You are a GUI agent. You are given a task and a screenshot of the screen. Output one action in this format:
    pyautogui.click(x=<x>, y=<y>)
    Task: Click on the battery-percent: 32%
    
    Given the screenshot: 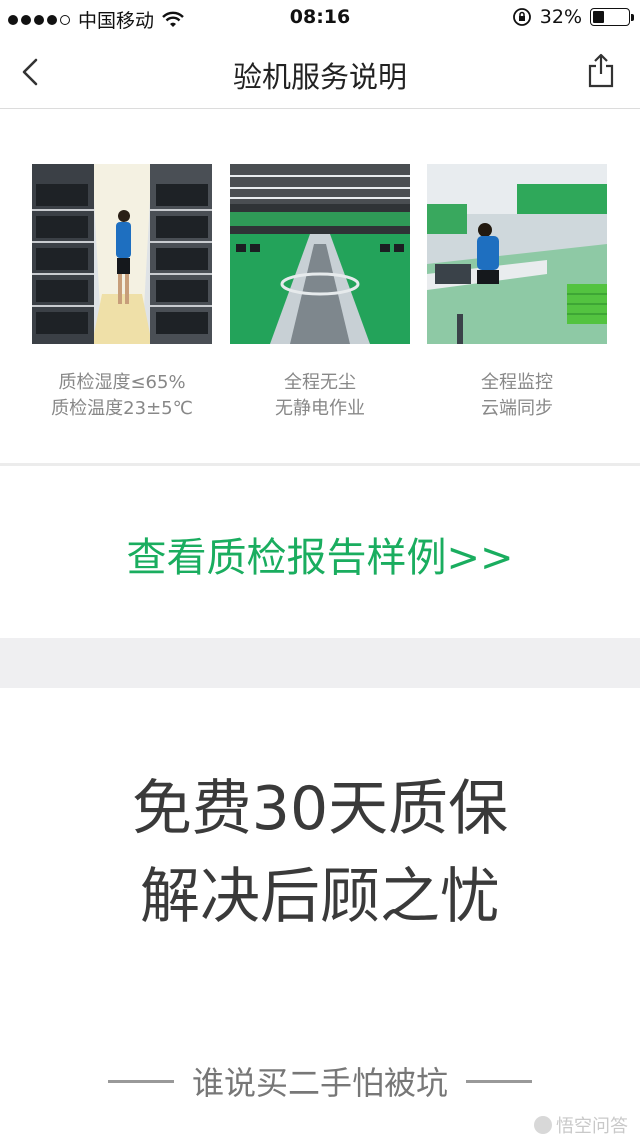 What is the action you would take?
    pyautogui.click(x=560, y=17)
    